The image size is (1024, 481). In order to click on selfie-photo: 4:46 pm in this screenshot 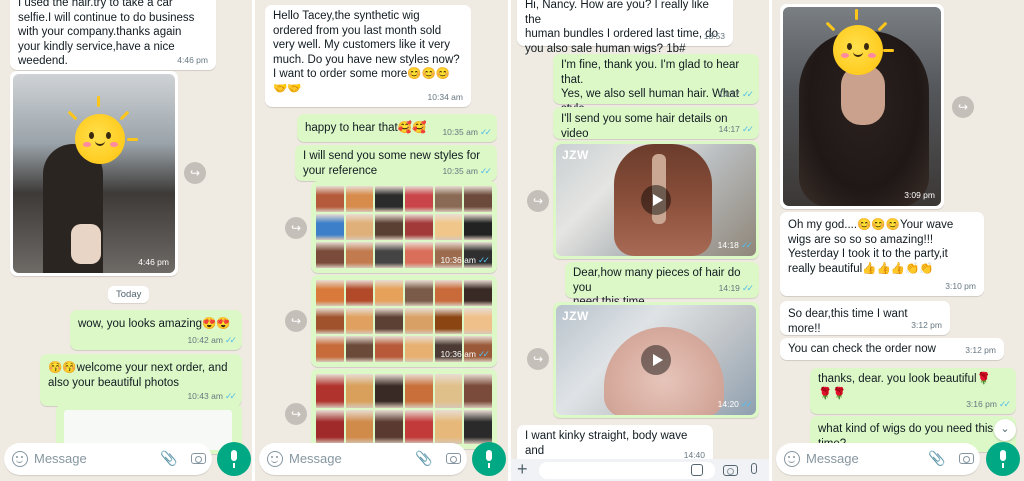, I will do `click(94, 173)`.